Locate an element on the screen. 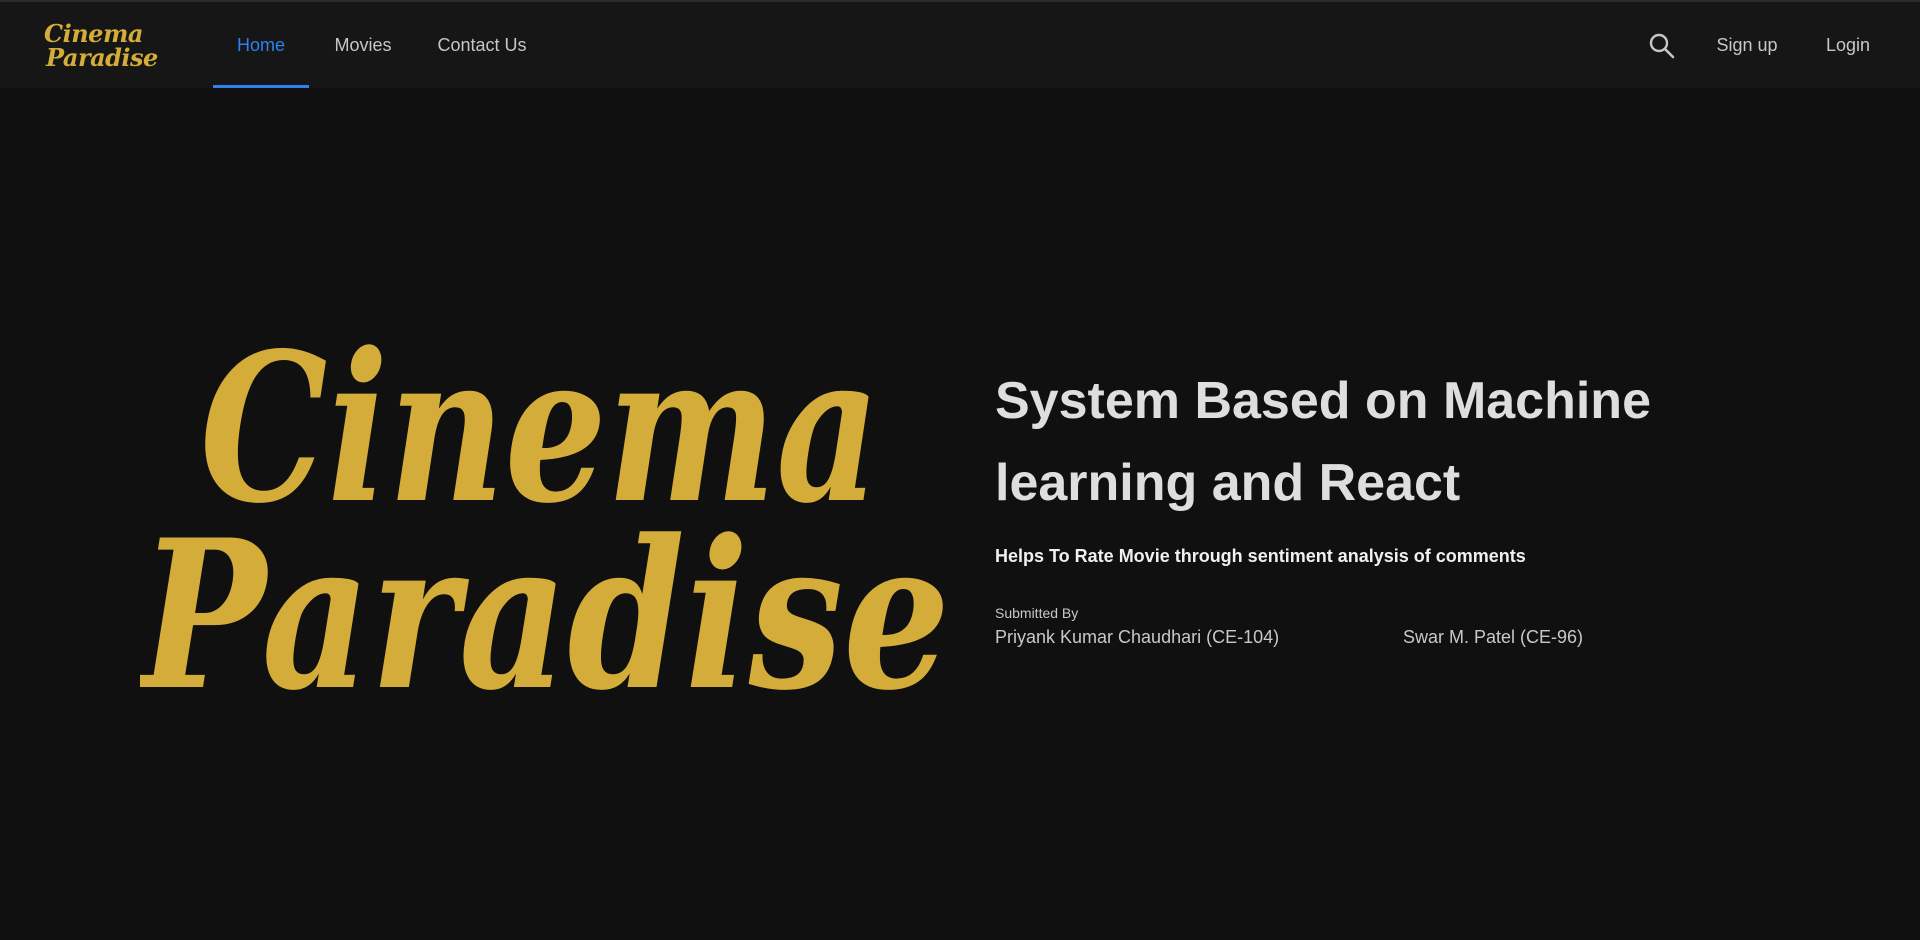  nav-movies-link: Movies is located at coordinates (363, 45).